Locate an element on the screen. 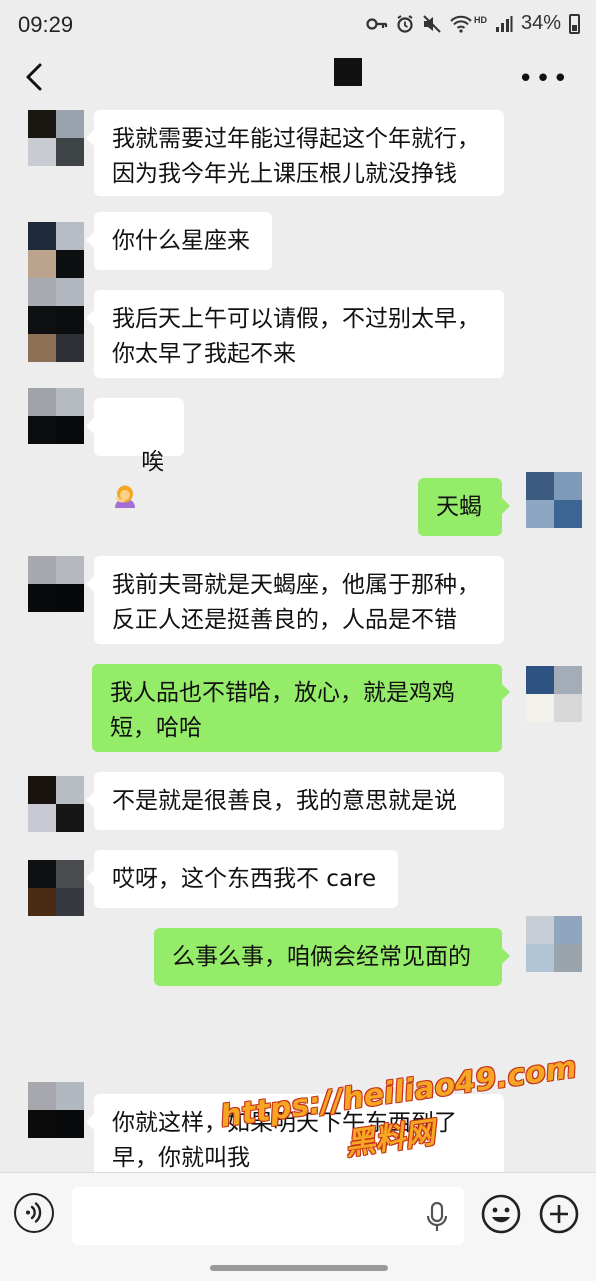  wifi-icon is located at coordinates (461, 24).